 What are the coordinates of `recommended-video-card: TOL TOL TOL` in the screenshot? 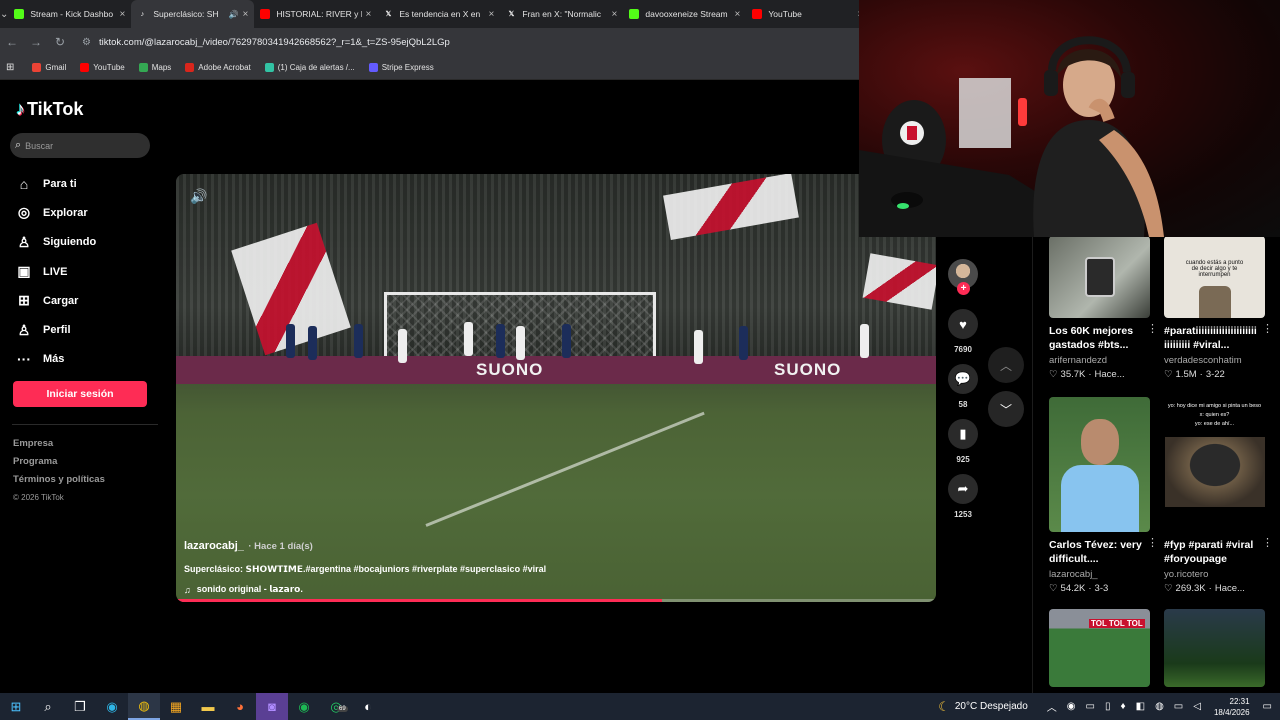 It's located at (1099, 648).